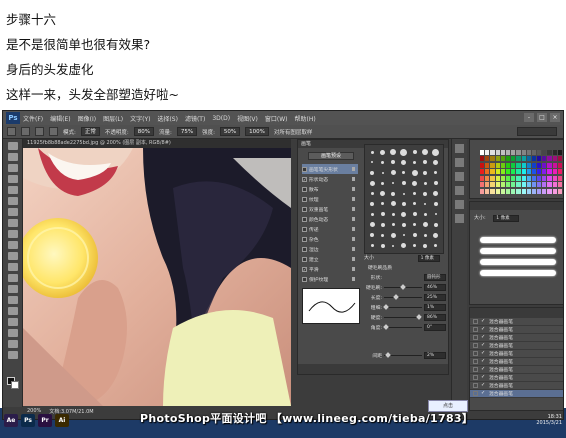 The width and height of the screenshot is (566, 438). What do you see at coordinates (459, 148) in the screenshot?
I see `history-panel-icon` at bounding box center [459, 148].